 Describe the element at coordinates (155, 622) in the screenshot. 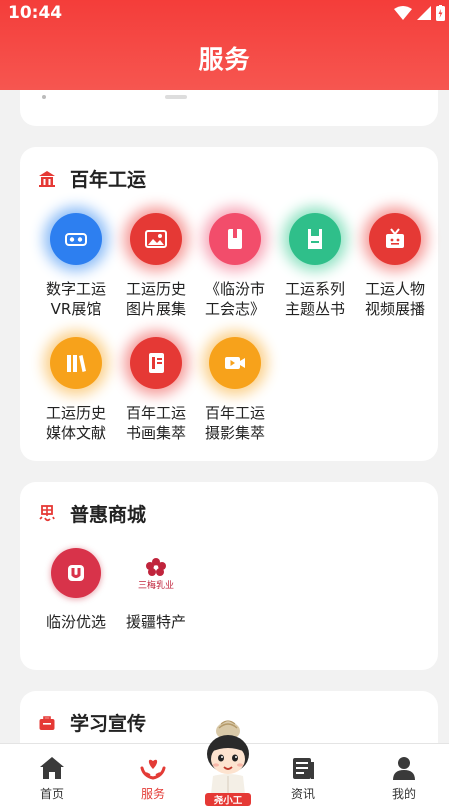

I see `item-label: 援疆特产` at that location.